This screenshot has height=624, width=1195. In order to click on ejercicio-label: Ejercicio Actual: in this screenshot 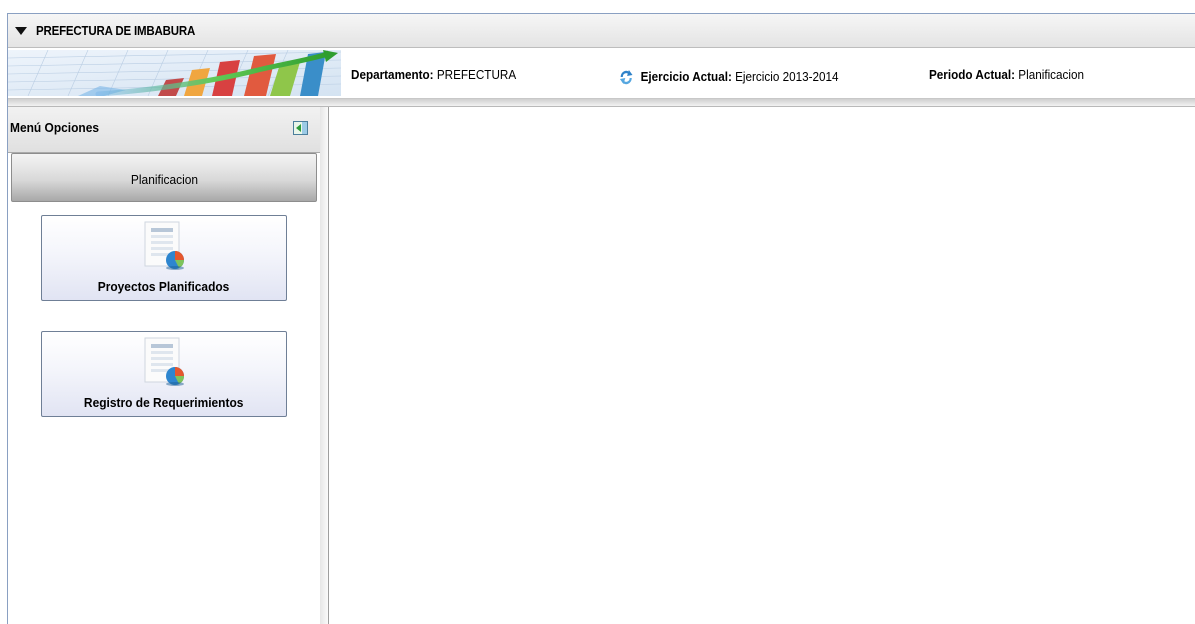, I will do `click(686, 76)`.